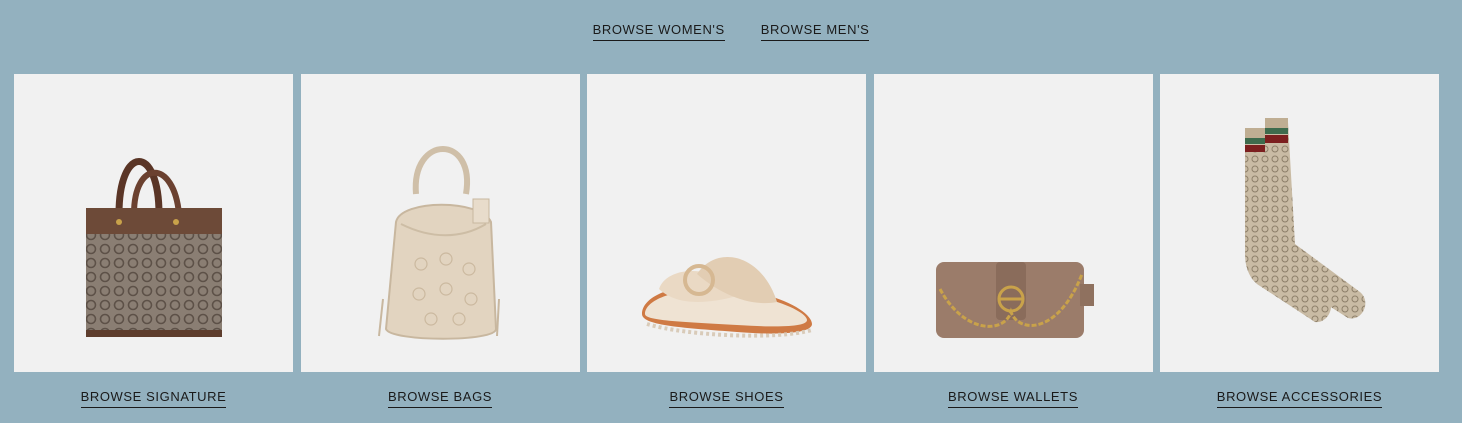  What do you see at coordinates (154, 247) in the screenshot?
I see `signature-tote-icon` at bounding box center [154, 247].